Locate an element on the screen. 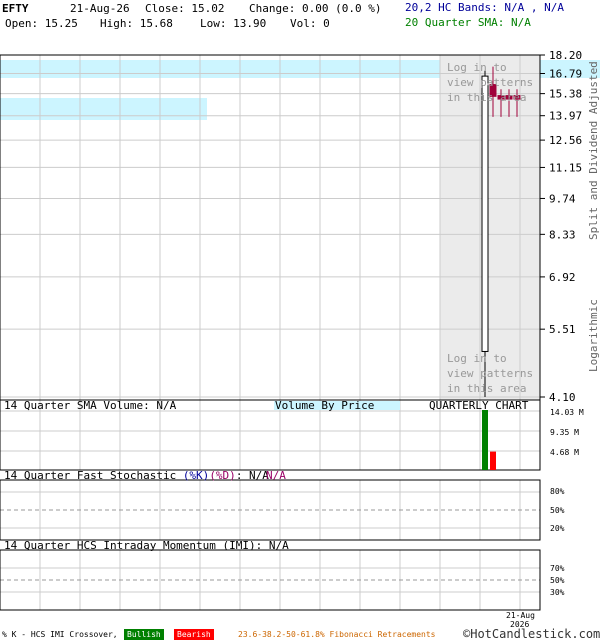  crossover-label: % K - HCS IMI Crossover, is located at coordinates (60, 634).